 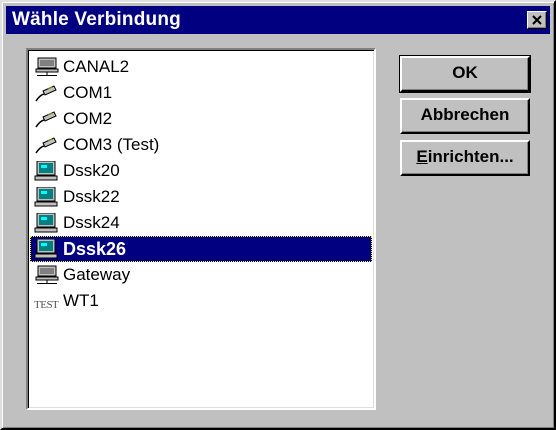 What do you see at coordinates (422, 156) in the screenshot?
I see `setup-button-mnemonic: E` at bounding box center [422, 156].